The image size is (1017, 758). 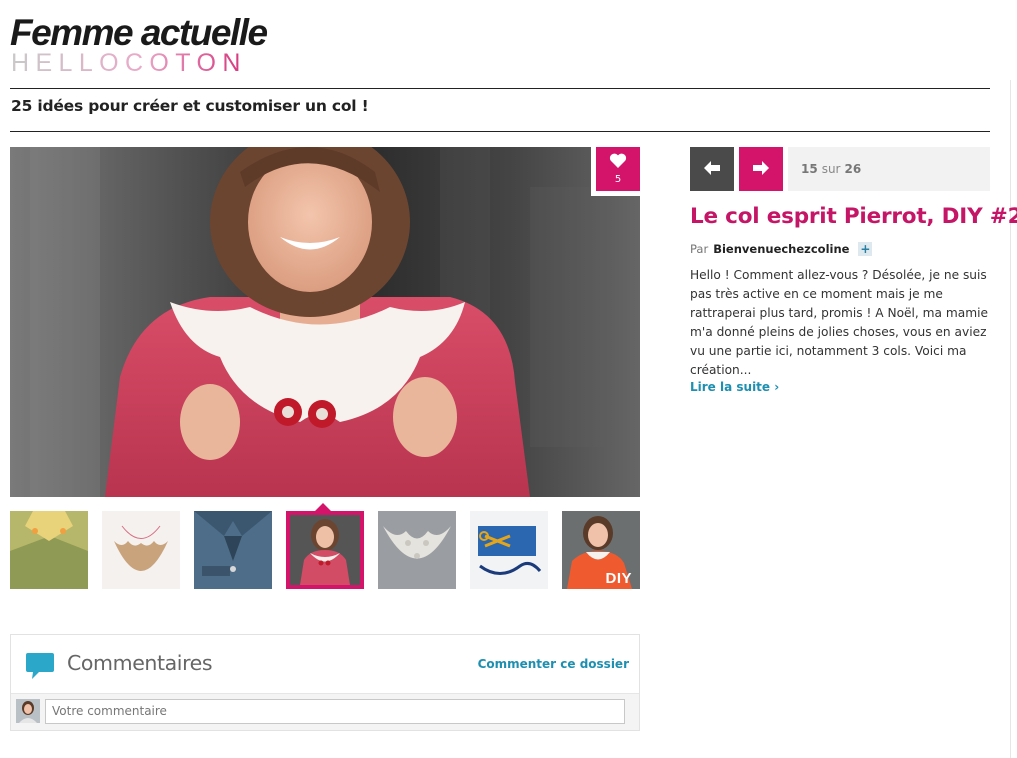 What do you see at coordinates (699, 249) in the screenshot?
I see `byline-prefix: Par` at bounding box center [699, 249].